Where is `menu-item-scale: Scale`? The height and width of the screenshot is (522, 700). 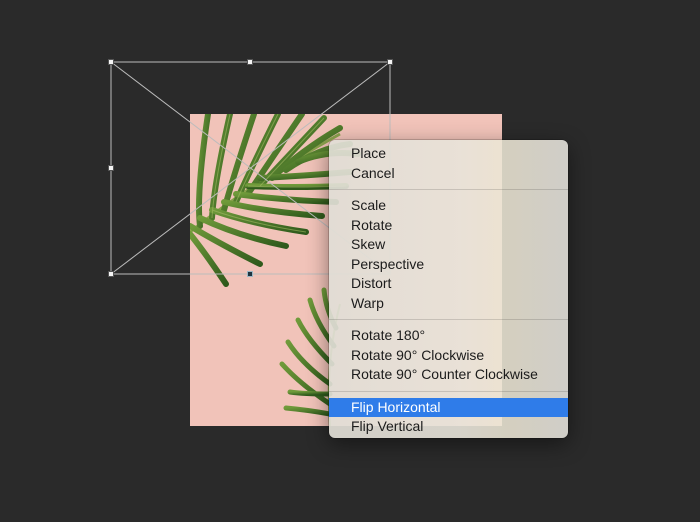 menu-item-scale: Scale is located at coordinates (448, 206).